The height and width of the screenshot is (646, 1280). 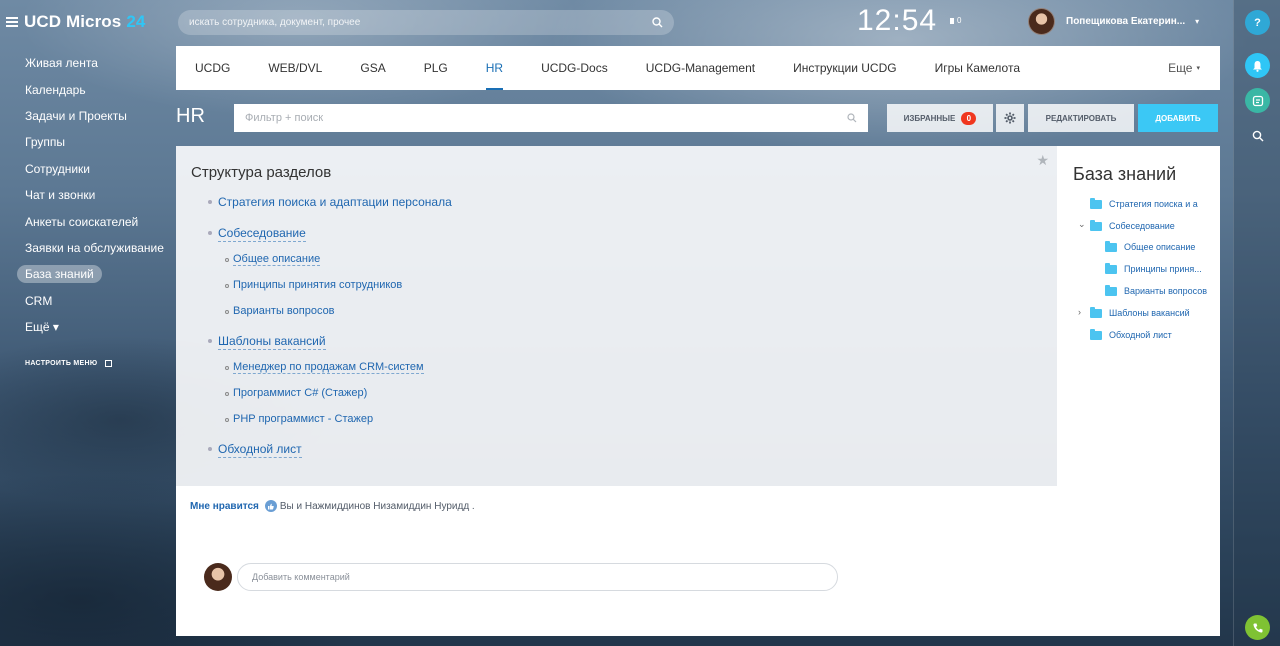 What do you see at coordinates (1156, 290) in the screenshot?
I see `kb-item-questions: Варианты вопросов` at bounding box center [1156, 290].